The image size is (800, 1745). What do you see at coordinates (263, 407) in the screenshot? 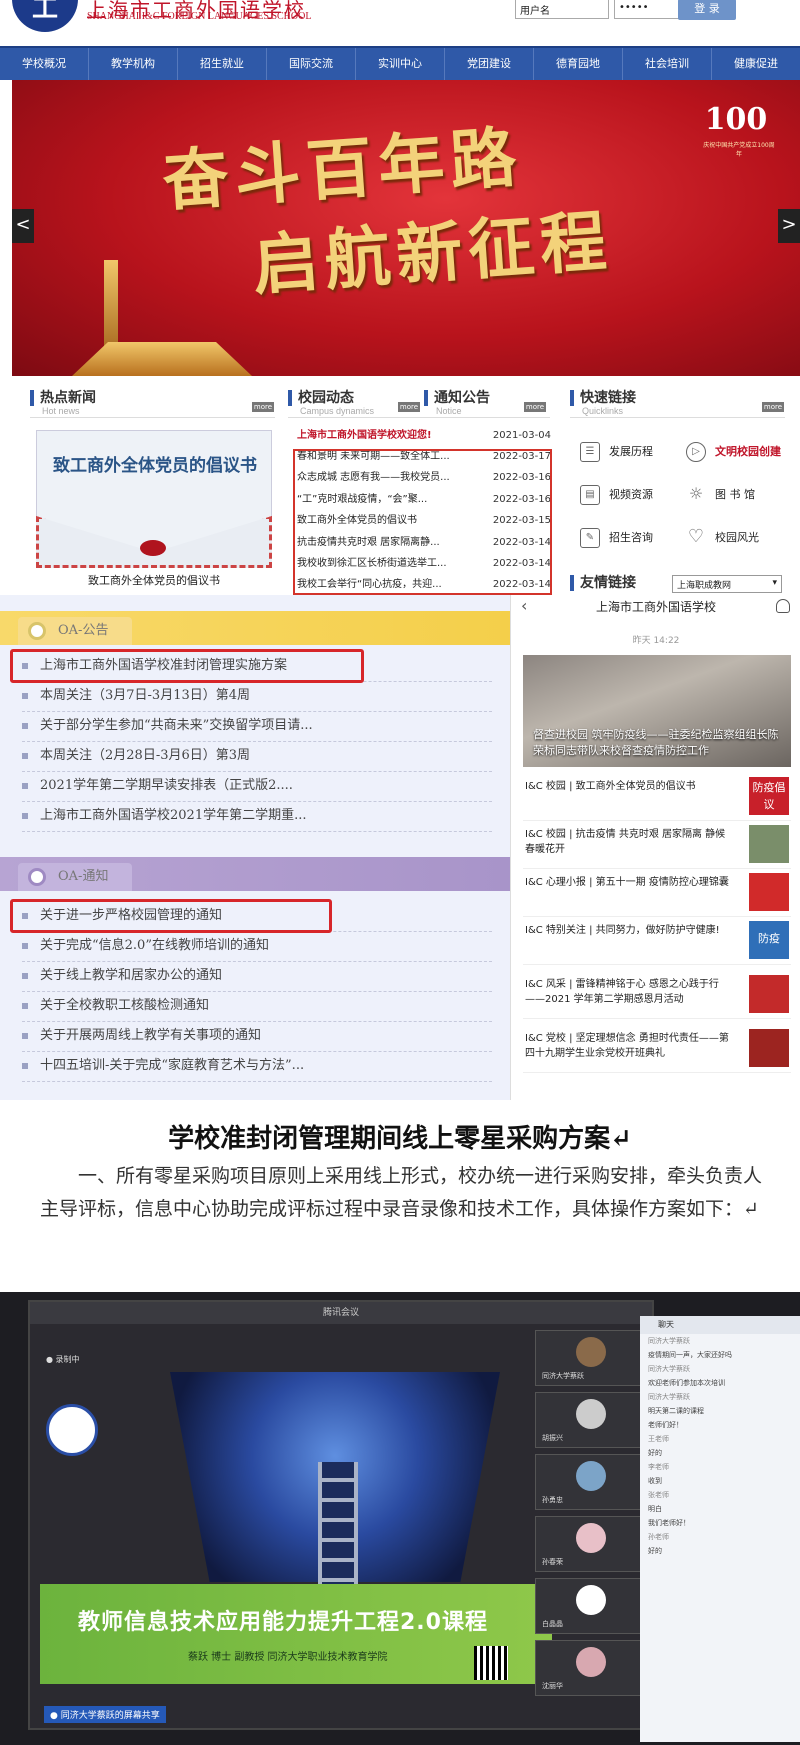
I see `hot-news-more-button: more` at bounding box center [263, 407].